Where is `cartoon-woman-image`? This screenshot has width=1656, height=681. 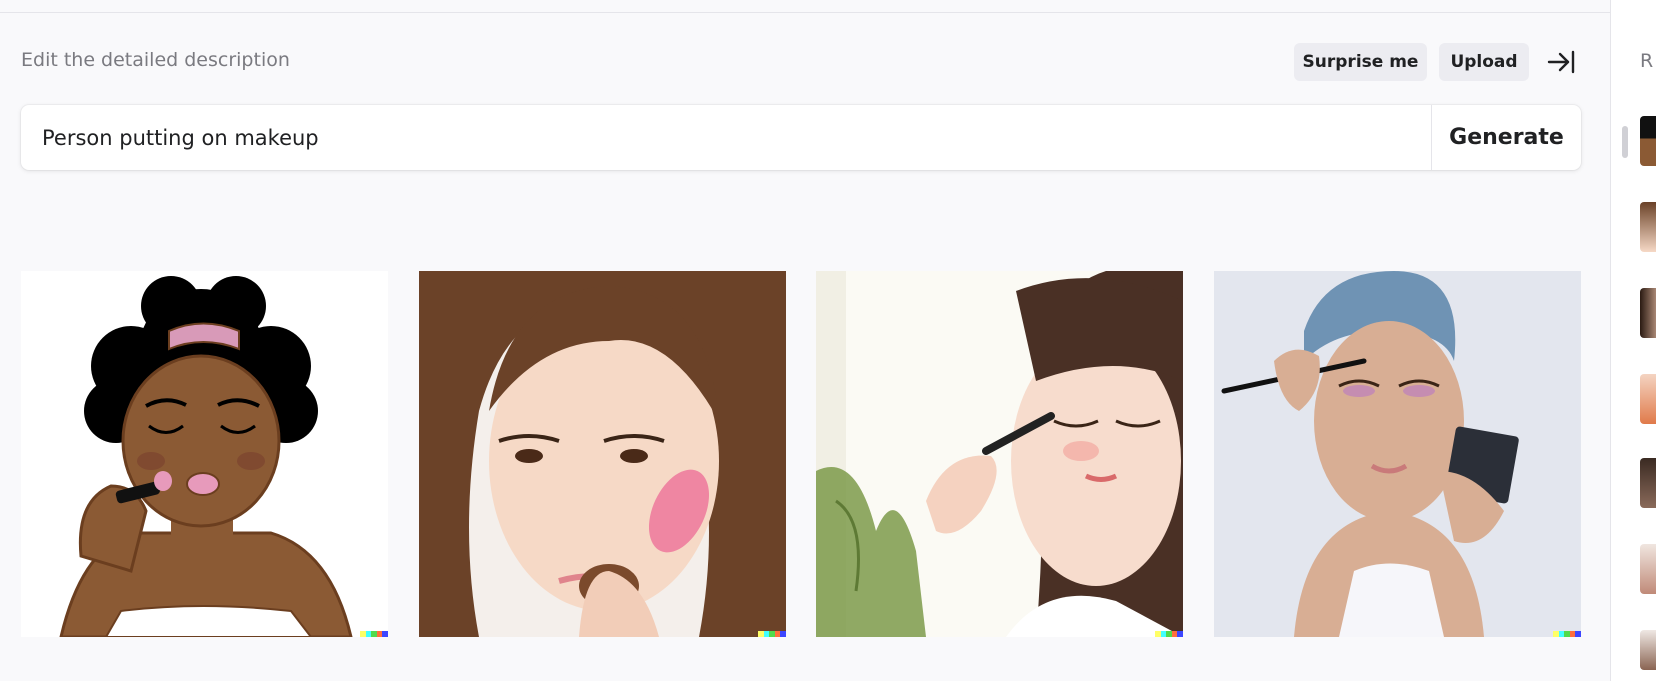 cartoon-woman-image is located at coordinates (204, 454).